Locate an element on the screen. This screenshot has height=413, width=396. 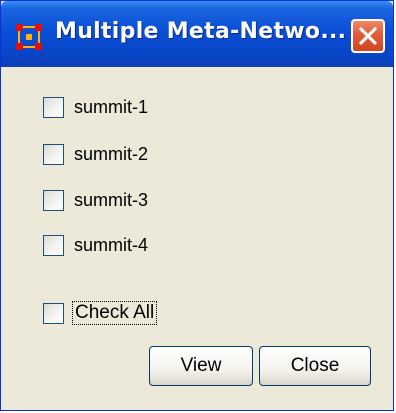
checkbox-row-summit-3: summit-3 is located at coordinates (95, 200).